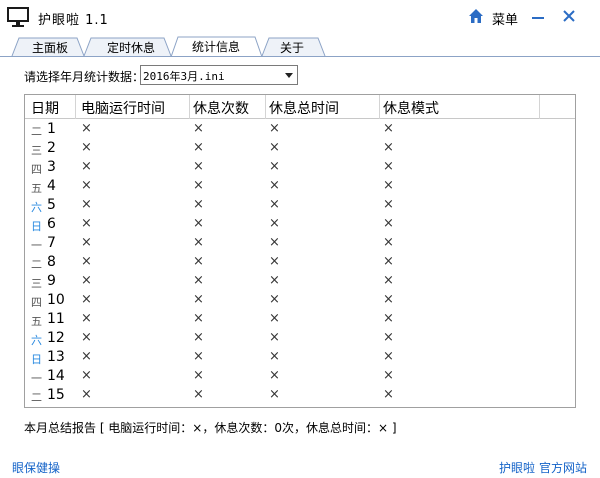 The width and height of the screenshot is (600, 478). What do you see at coordinates (18, 17) in the screenshot?
I see `monitor-icon` at bounding box center [18, 17].